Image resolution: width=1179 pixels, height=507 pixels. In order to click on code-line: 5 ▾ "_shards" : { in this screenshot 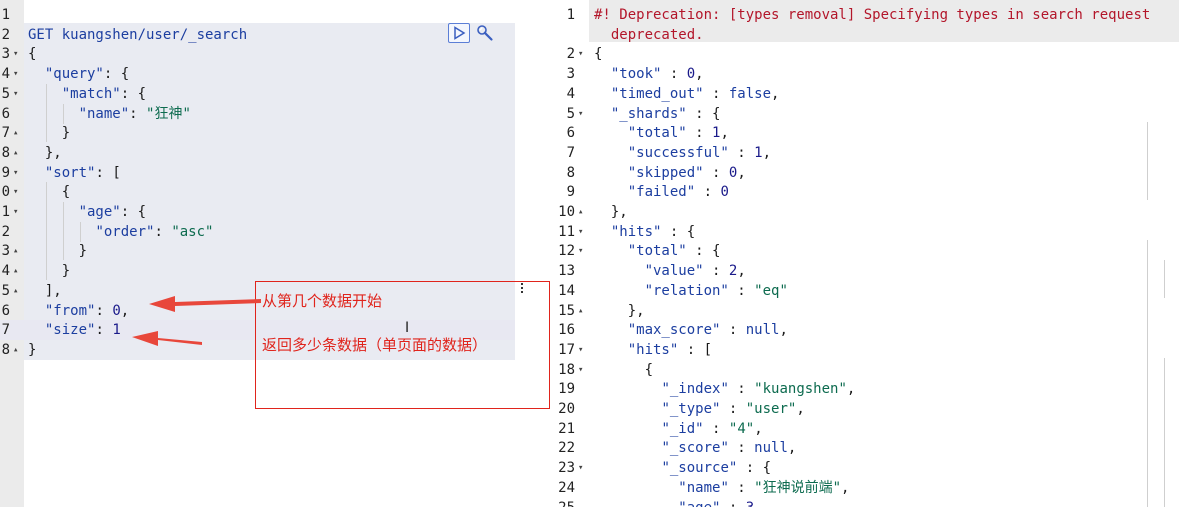, I will do `click(855, 114)`.